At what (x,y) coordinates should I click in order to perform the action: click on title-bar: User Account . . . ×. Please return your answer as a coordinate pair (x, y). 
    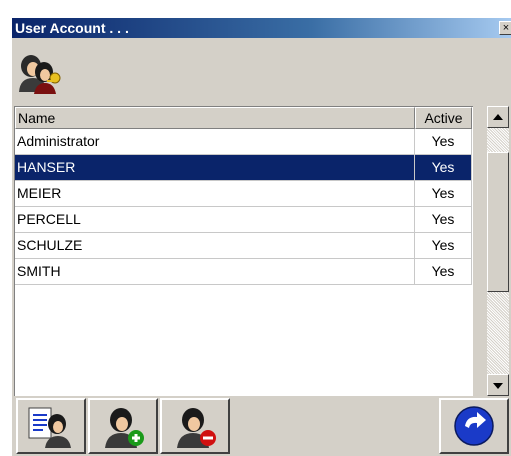
    Looking at the image, I should click on (261, 28).